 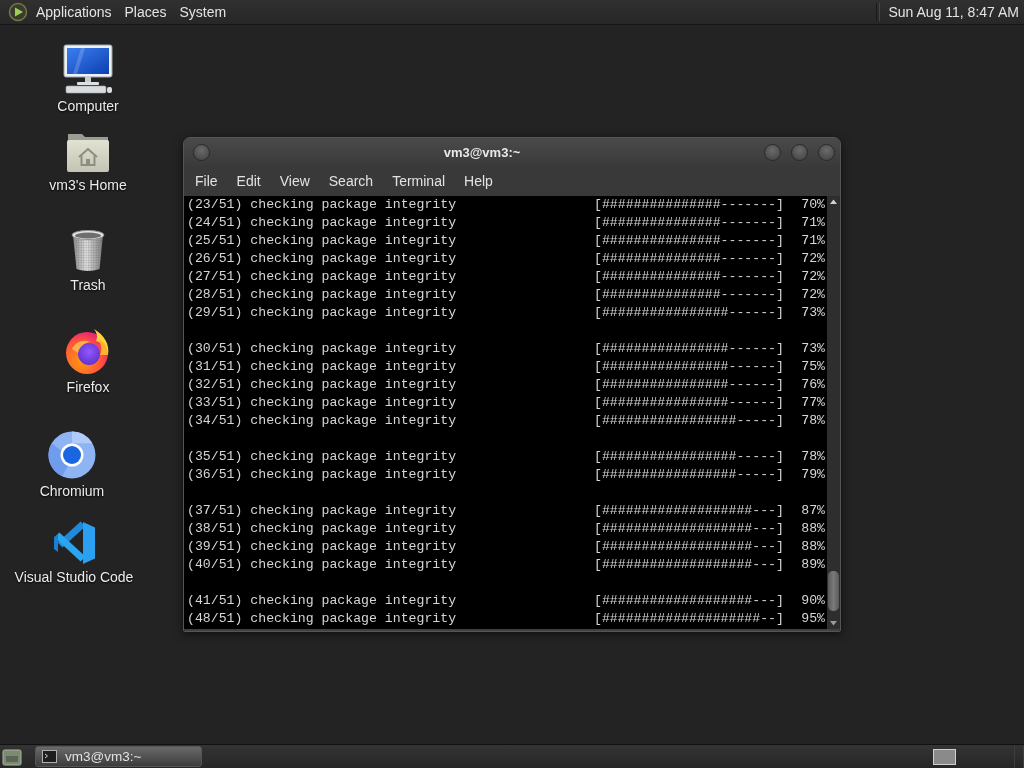 I want to click on terminal-line: (34/51) checking package integrity, so click(x=322, y=421).